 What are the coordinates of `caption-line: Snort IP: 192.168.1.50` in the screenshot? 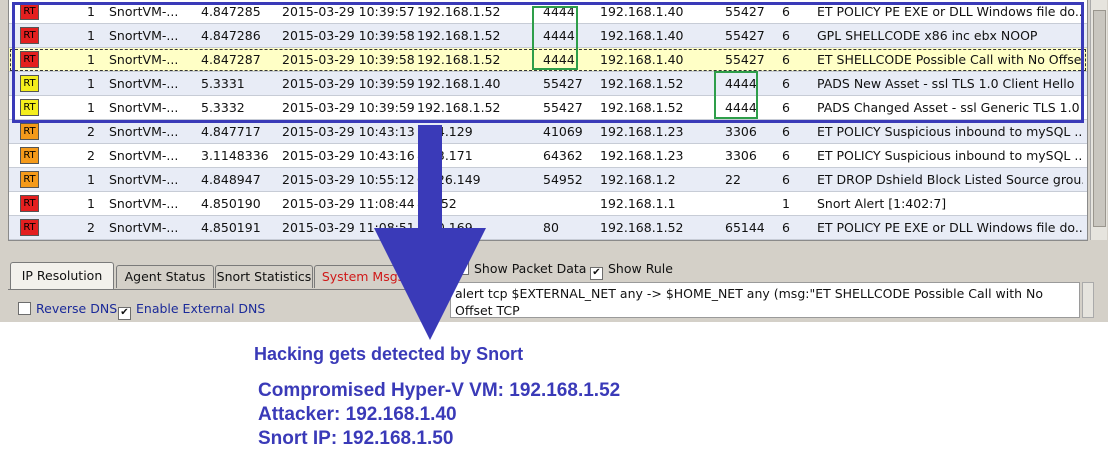 It's located at (356, 438).